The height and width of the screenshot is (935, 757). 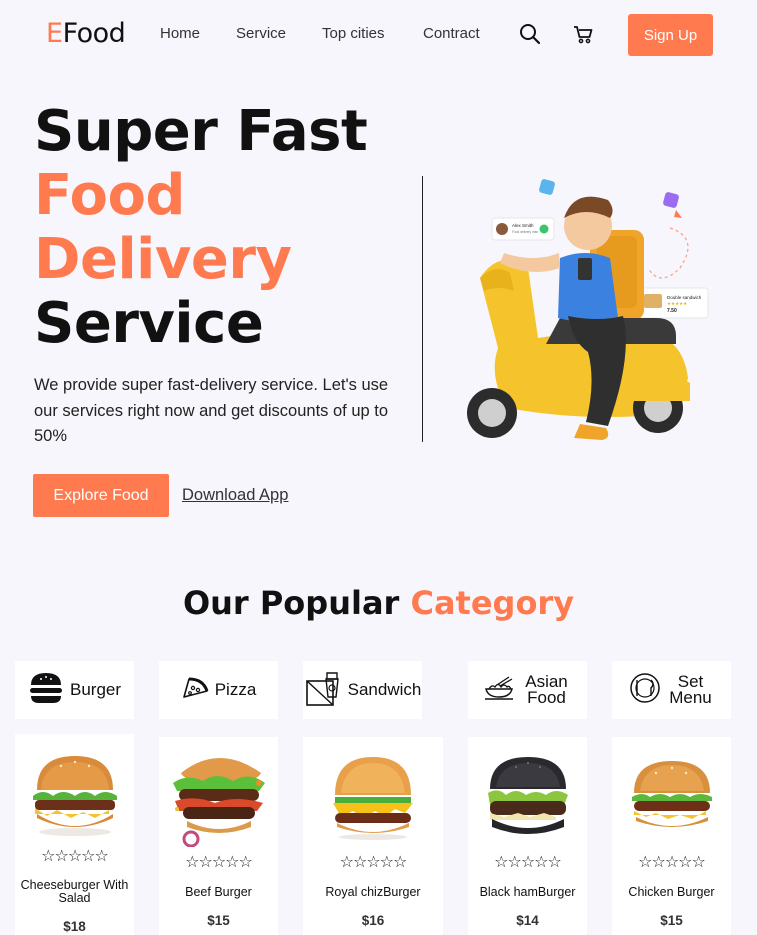 I want to click on category-pizza: Pizza, so click(x=218, y=690).